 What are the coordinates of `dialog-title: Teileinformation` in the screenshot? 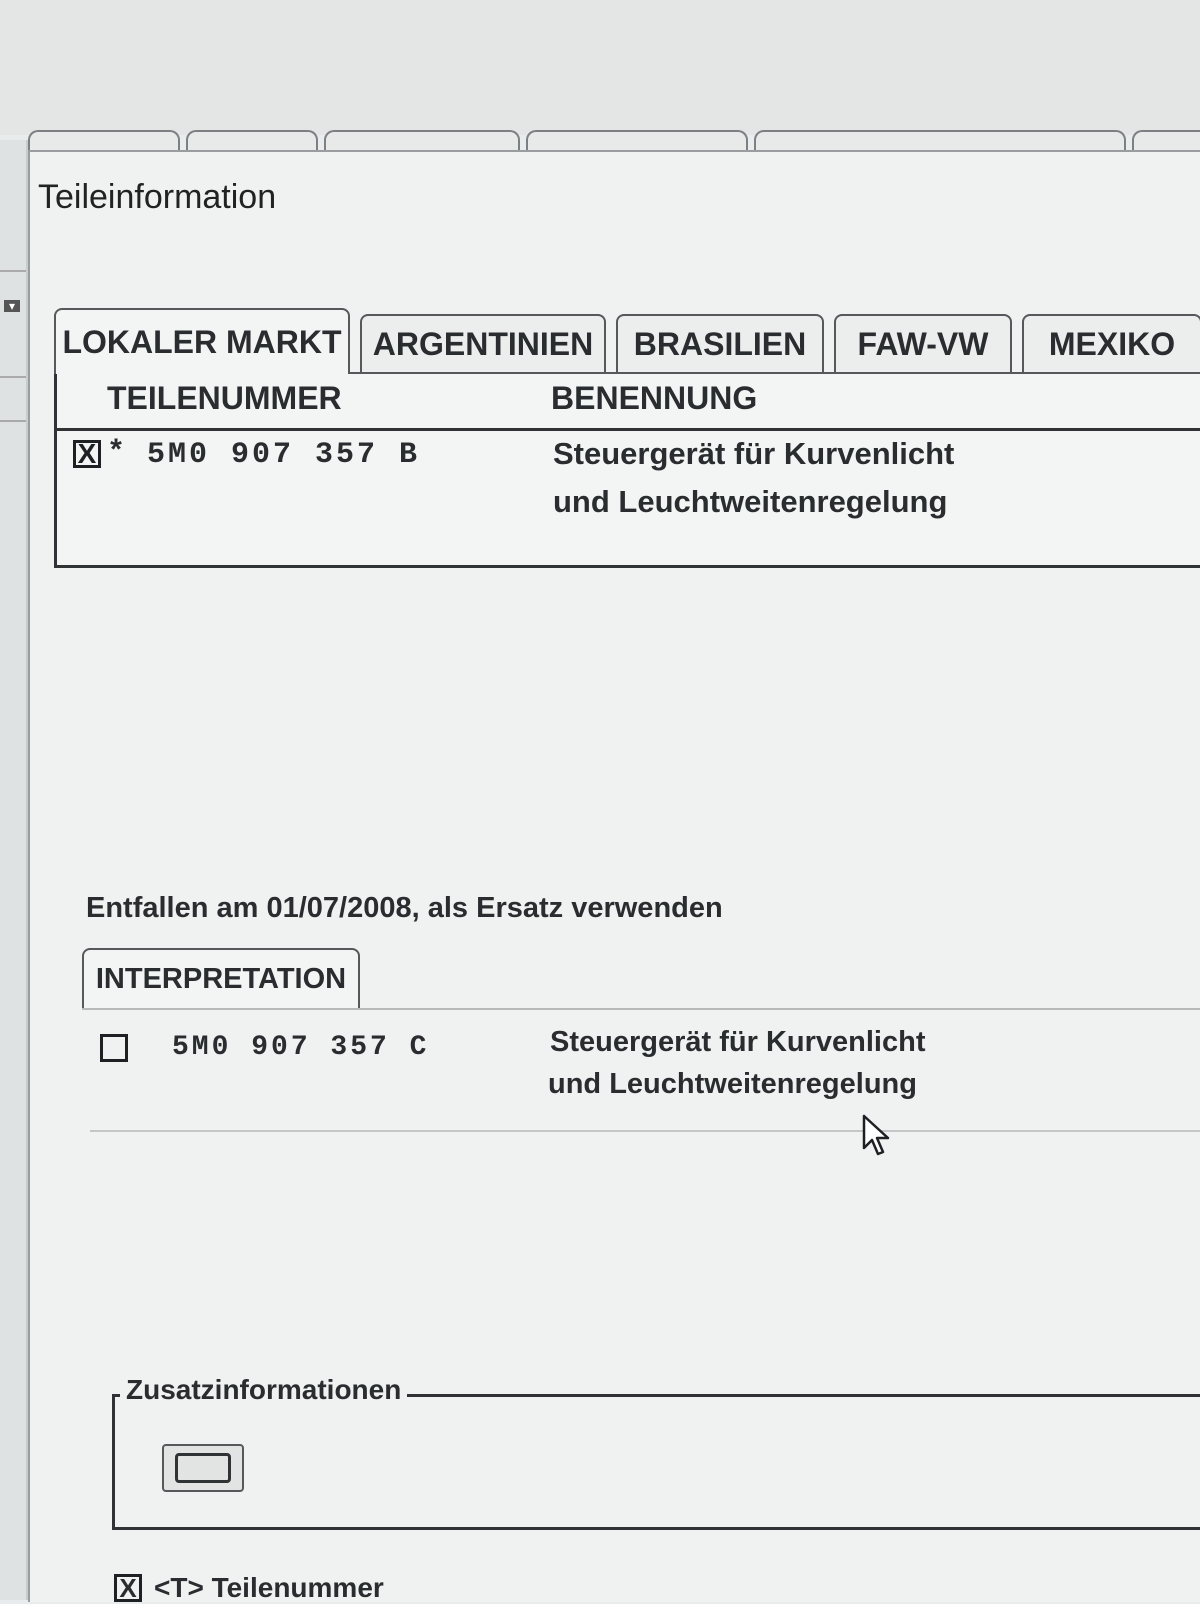 It's located at (157, 197).